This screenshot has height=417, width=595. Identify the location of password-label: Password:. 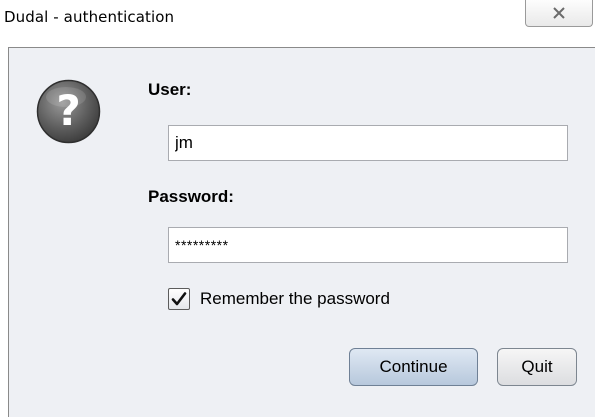
(191, 196).